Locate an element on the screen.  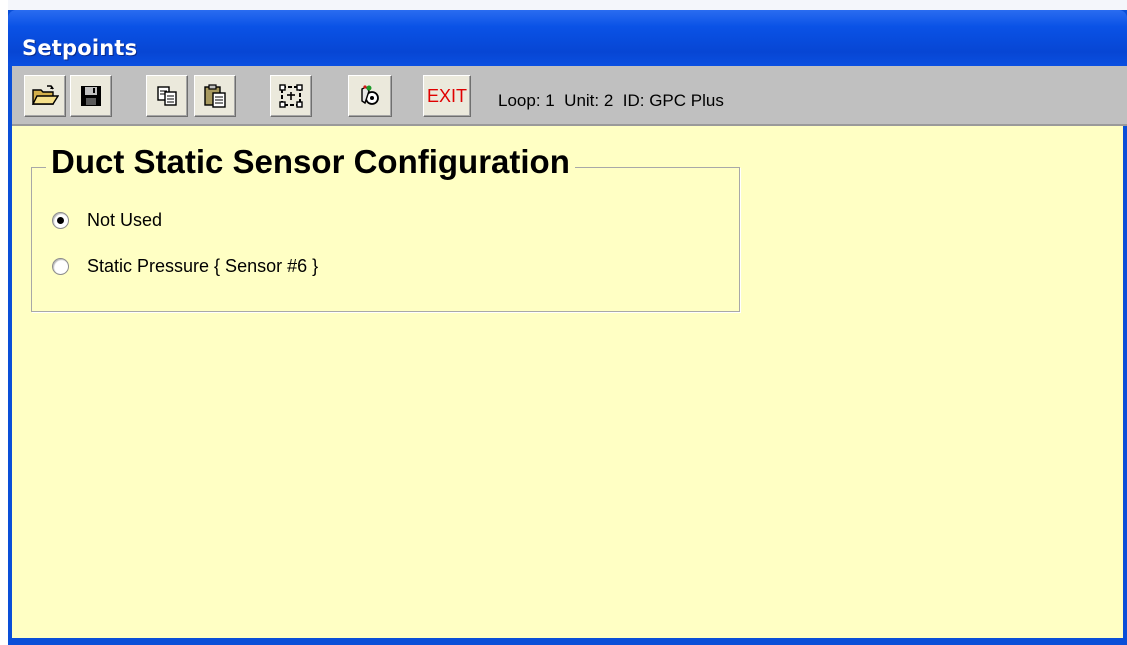
radio-not-used is located at coordinates (60, 220).